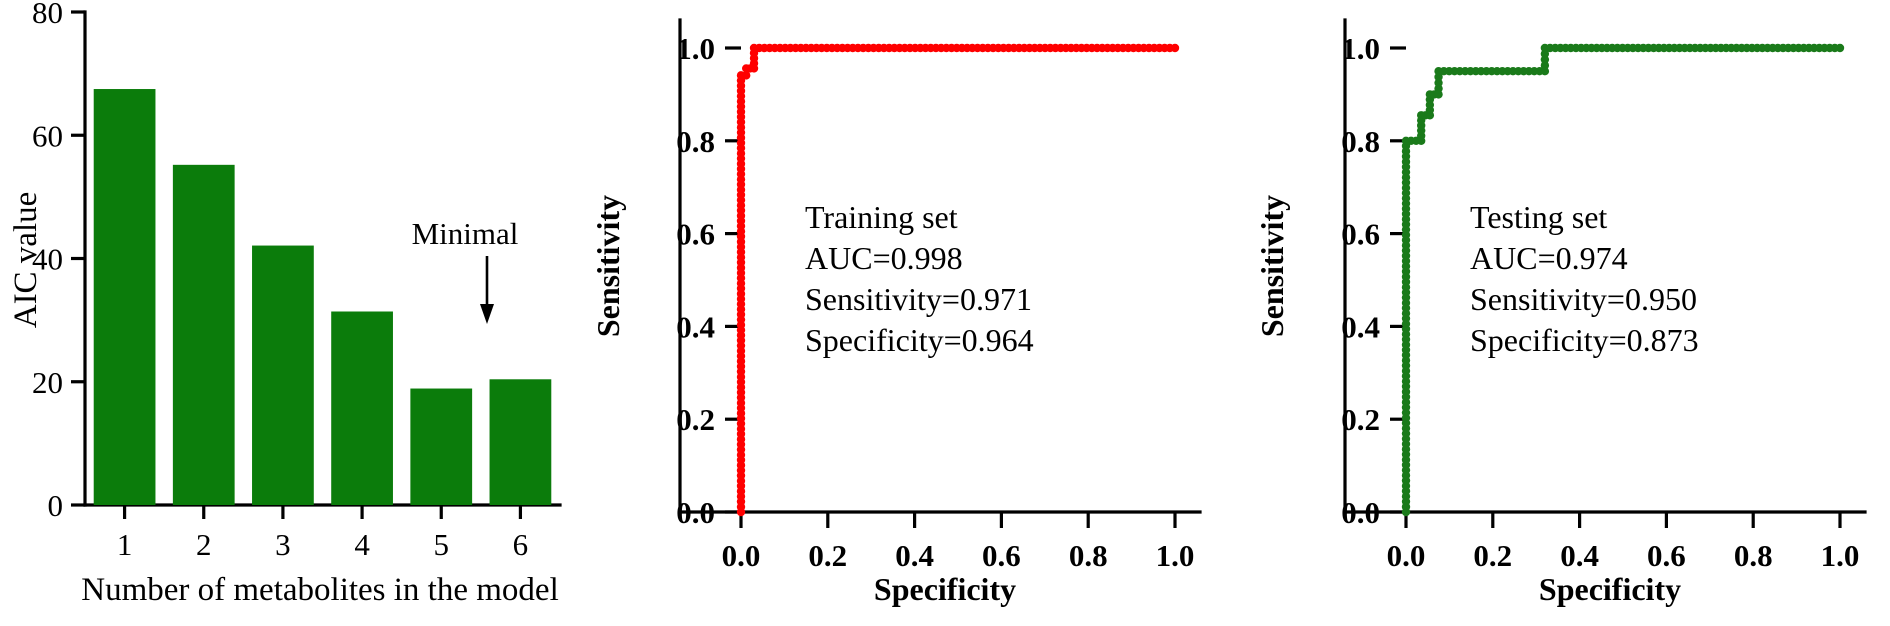 The height and width of the screenshot is (626, 1890). What do you see at coordinates (1583, 299) in the screenshot?
I see `roc-stat-line: Sensitivity=0.950` at bounding box center [1583, 299].